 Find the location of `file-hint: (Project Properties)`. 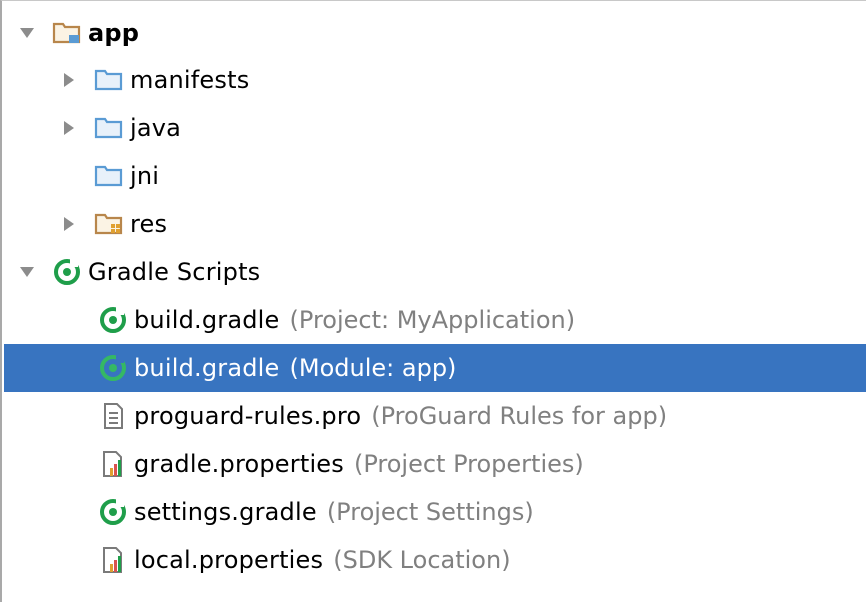

file-hint: (Project Properties) is located at coordinates (468, 464).